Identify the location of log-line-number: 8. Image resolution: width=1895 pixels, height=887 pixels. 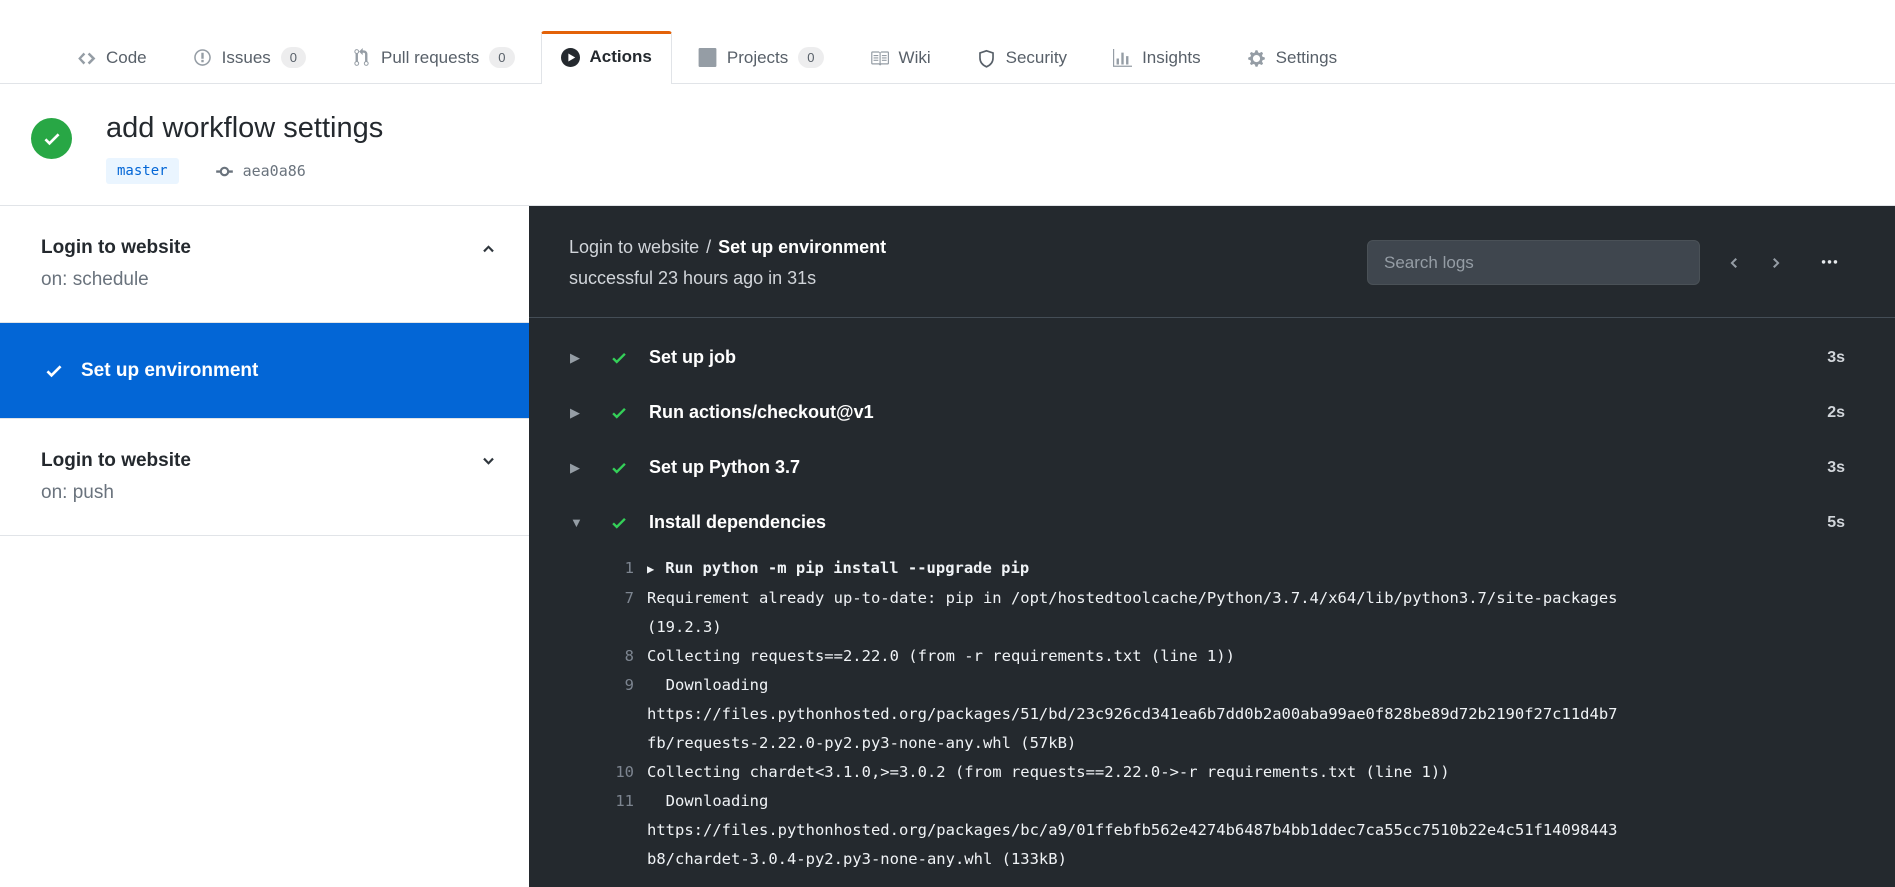
(581, 656).